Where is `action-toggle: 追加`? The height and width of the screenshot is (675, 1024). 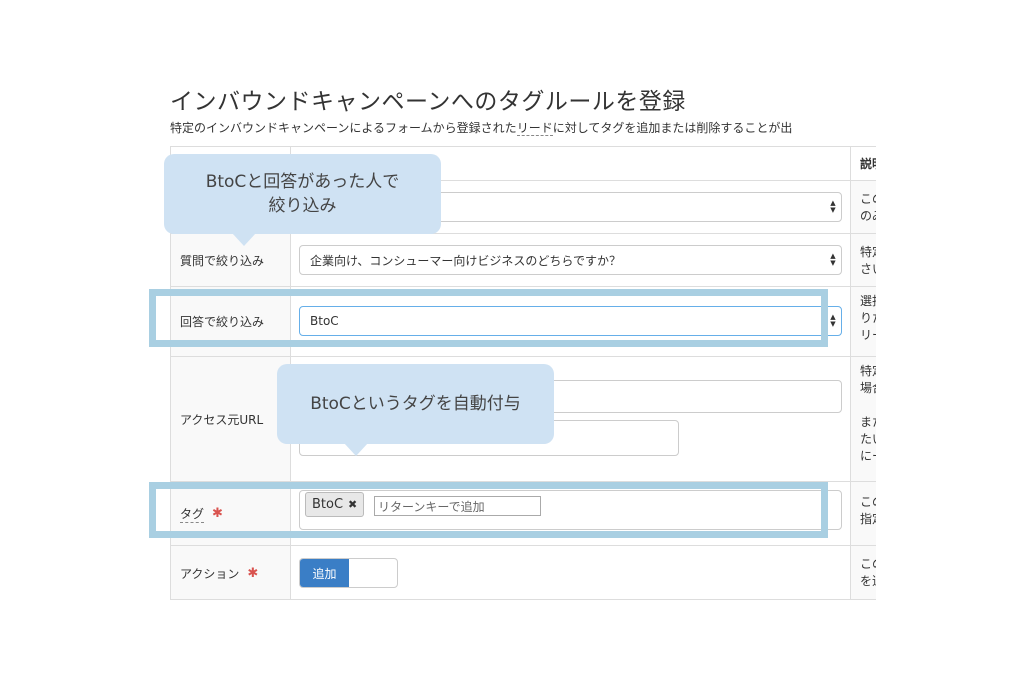
action-toggle: 追加 is located at coordinates (348, 573).